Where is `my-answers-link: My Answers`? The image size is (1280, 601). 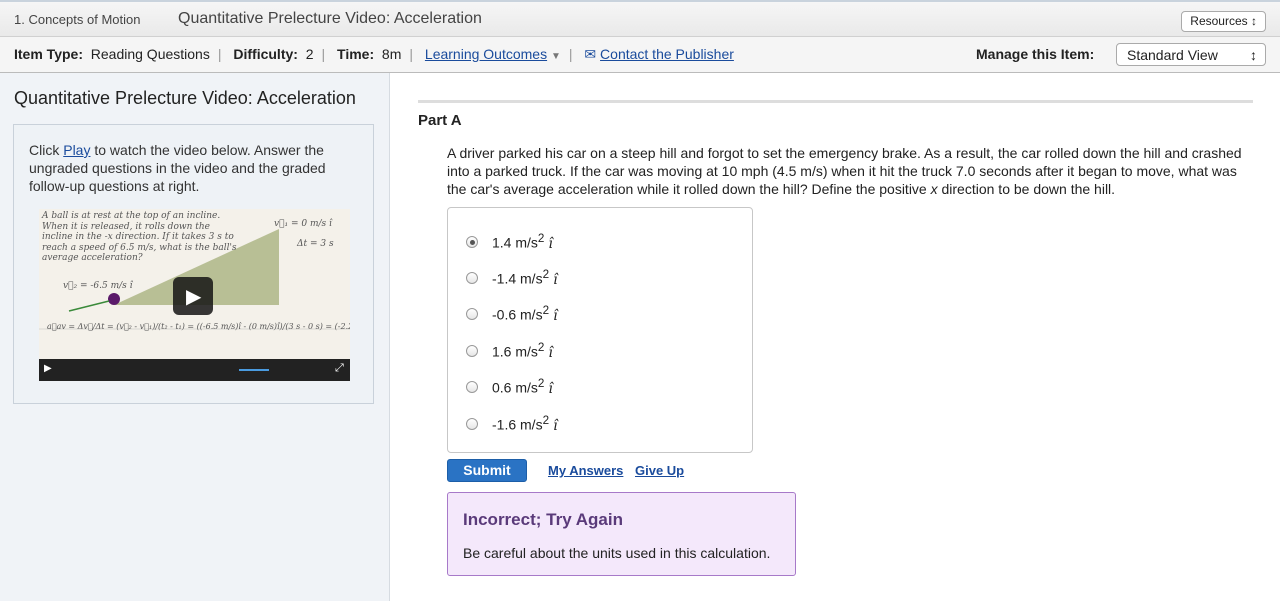
my-answers-link: My Answers is located at coordinates (585, 470).